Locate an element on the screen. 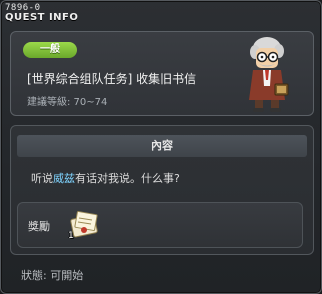  npc-name-link: 威兹 is located at coordinates (64, 178).